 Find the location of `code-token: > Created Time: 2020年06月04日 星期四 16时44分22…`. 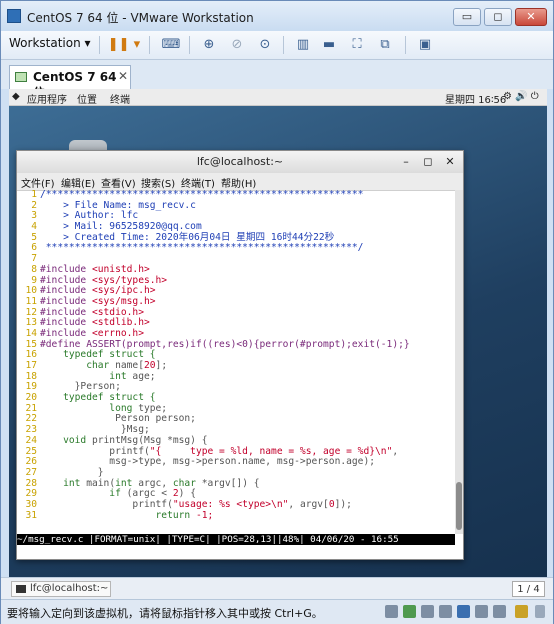

code-token: > Created Time: 2020年06月04日 星期四 16时44分22… is located at coordinates (187, 237).